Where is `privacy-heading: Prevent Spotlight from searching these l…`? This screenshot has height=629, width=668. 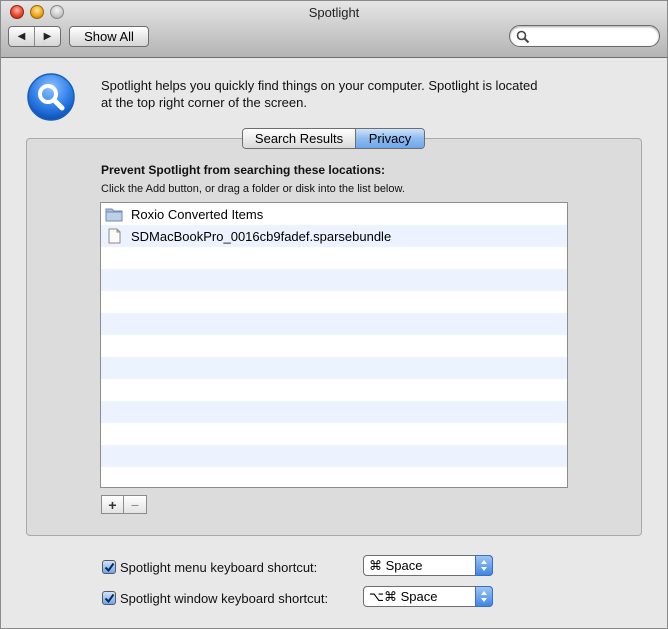
privacy-heading: Prevent Spotlight from searching these l… is located at coordinates (243, 170).